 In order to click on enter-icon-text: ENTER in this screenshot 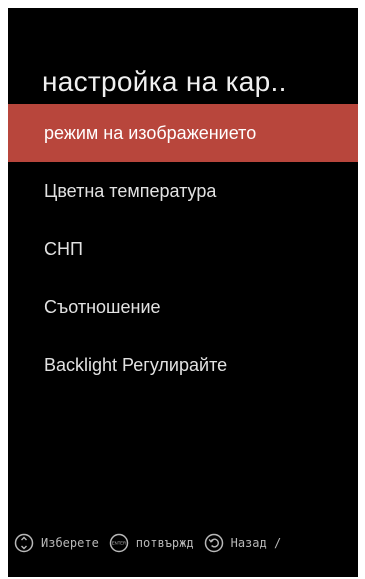, I will do `click(119, 543)`.